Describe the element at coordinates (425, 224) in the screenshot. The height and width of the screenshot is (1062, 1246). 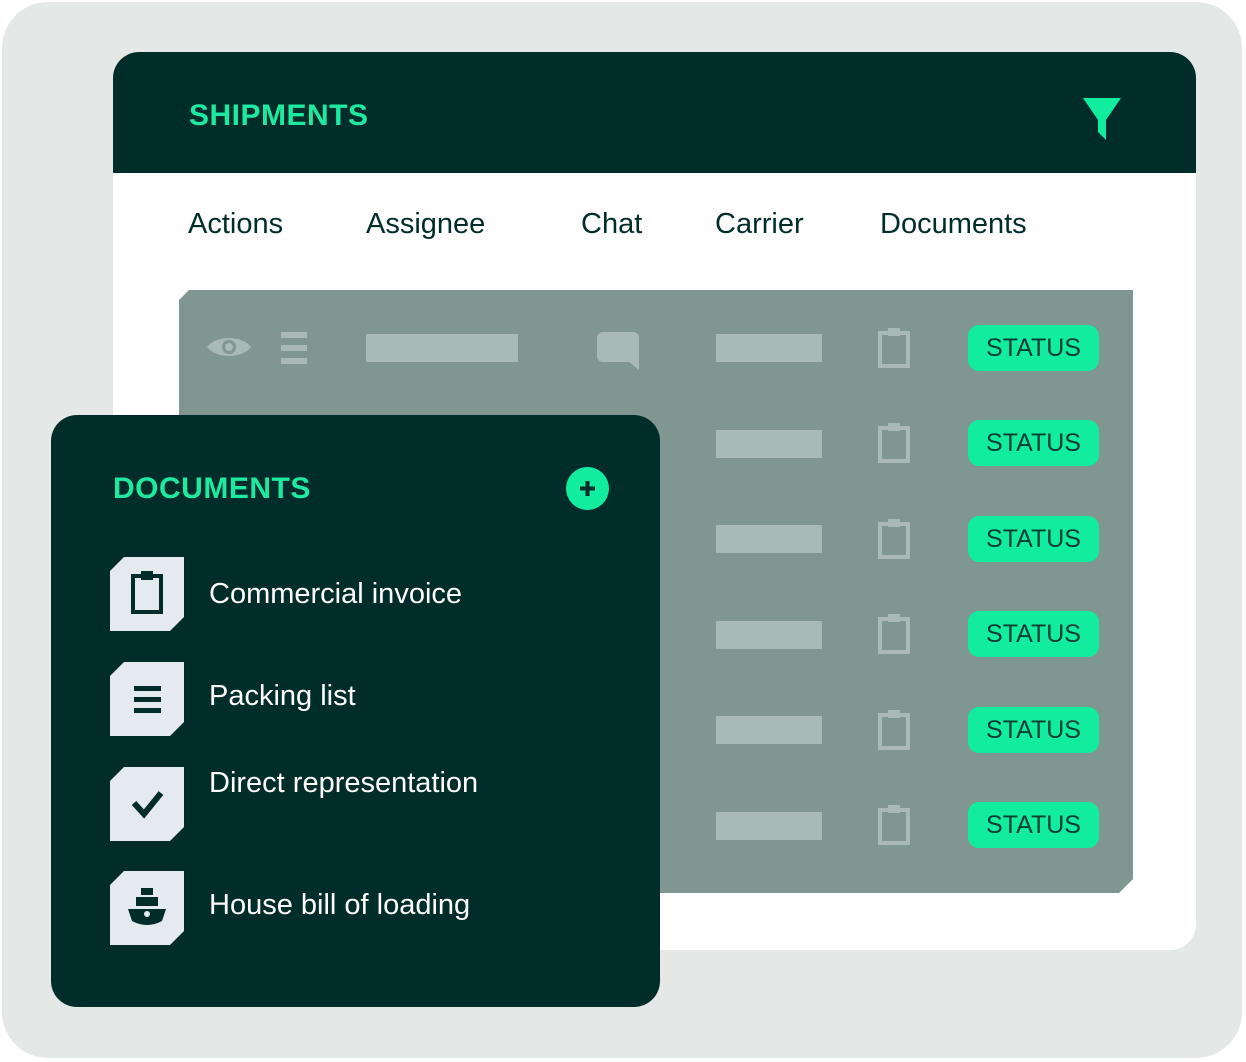
I see `column-header-assignee: Assignee` at that location.